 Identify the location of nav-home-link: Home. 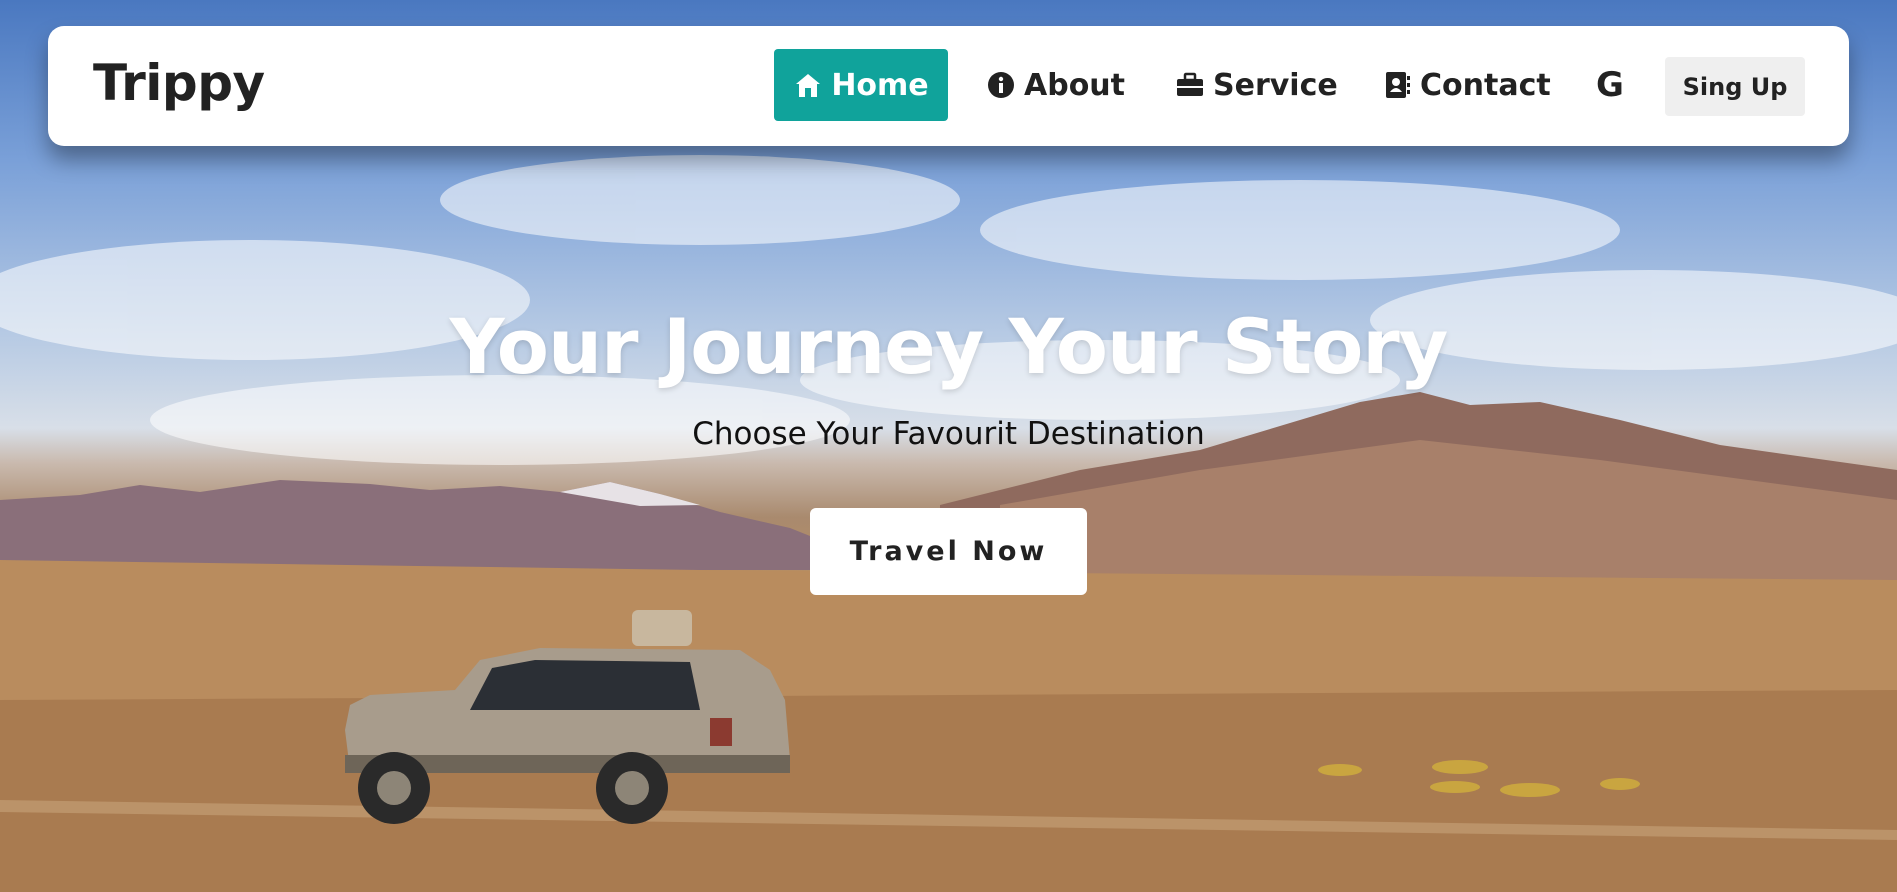
(861, 85).